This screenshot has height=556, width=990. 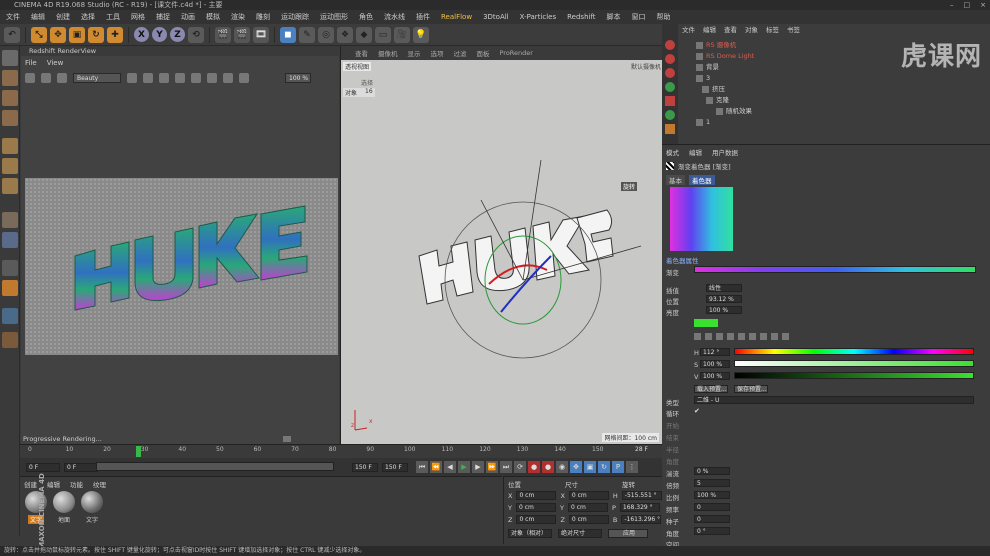 I want to click on axis-x-button: X, so click(x=141, y=34).